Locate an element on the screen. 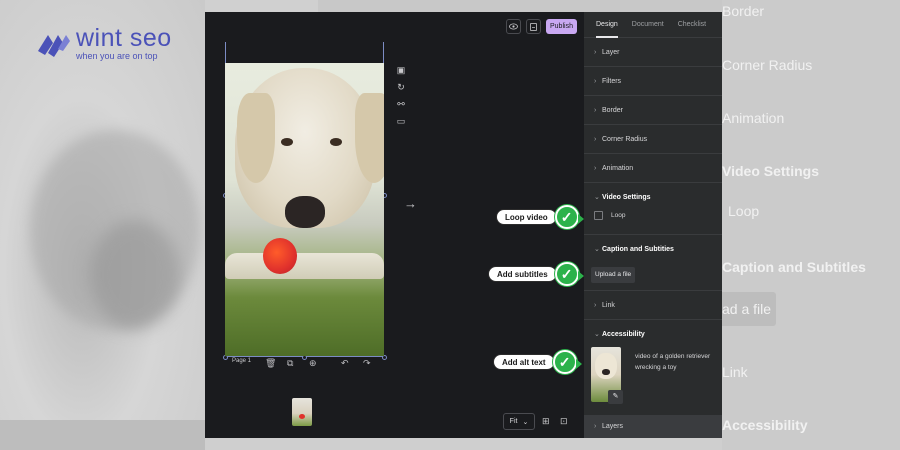  callout-loop-video: Loop video ✓ is located at coordinates (540, 217).